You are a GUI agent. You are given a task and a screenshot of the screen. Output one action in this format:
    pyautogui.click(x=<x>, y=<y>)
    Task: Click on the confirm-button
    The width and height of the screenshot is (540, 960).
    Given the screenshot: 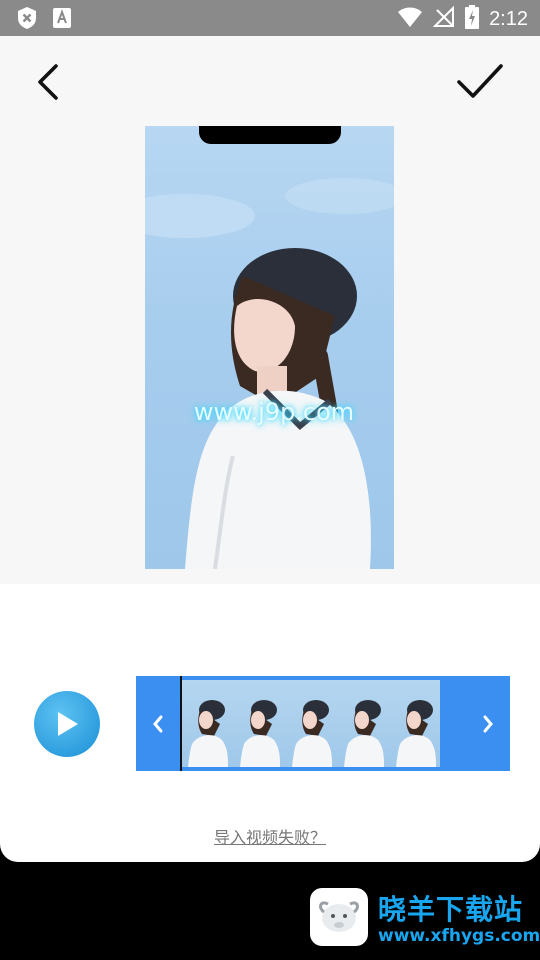 What is the action you would take?
    pyautogui.click(x=480, y=82)
    